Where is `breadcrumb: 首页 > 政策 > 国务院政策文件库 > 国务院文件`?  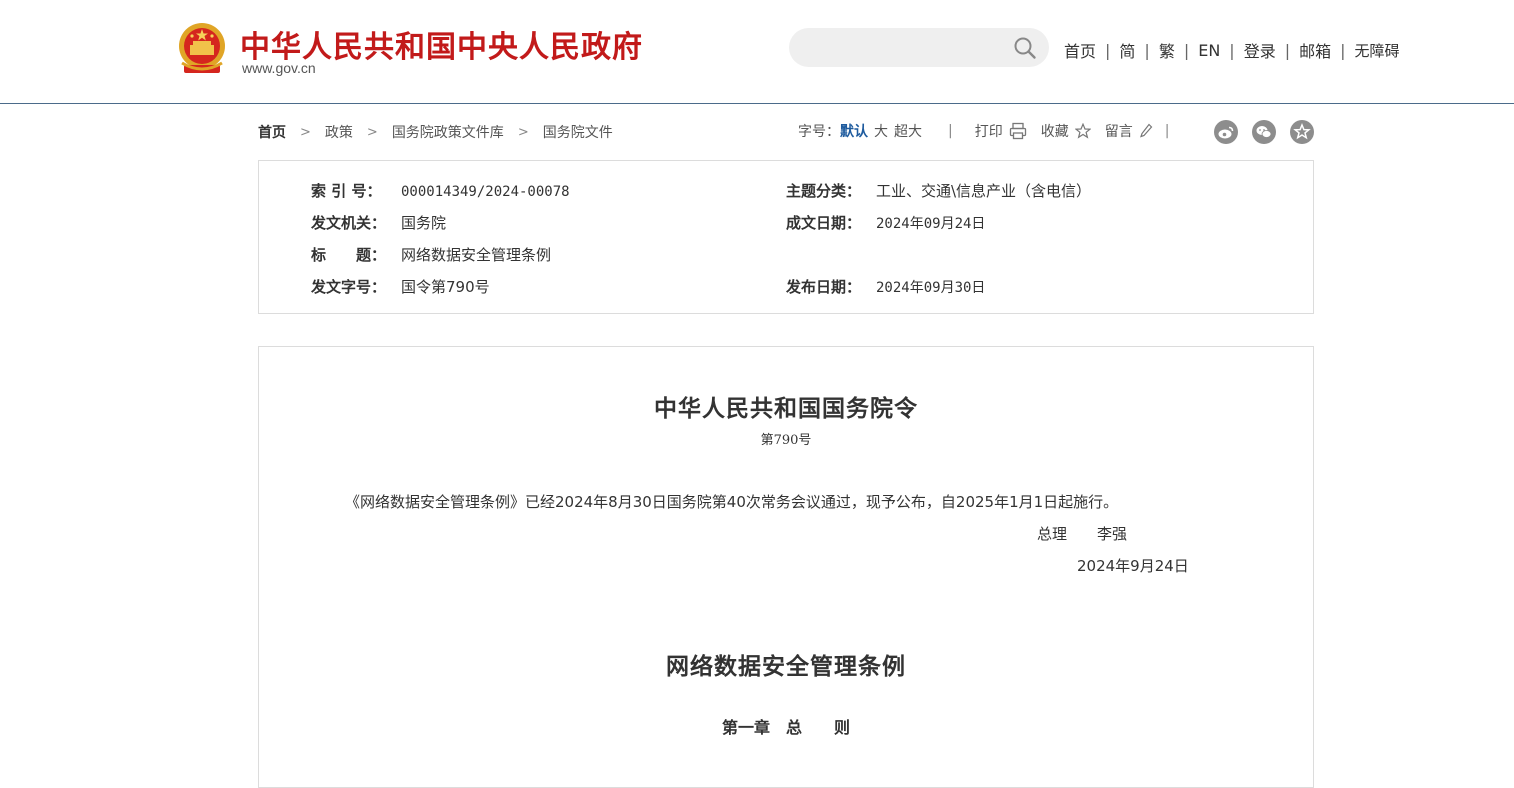 breadcrumb: 首页 > 政策 > 国务院政策文件库 > 国务院文件 is located at coordinates (435, 132).